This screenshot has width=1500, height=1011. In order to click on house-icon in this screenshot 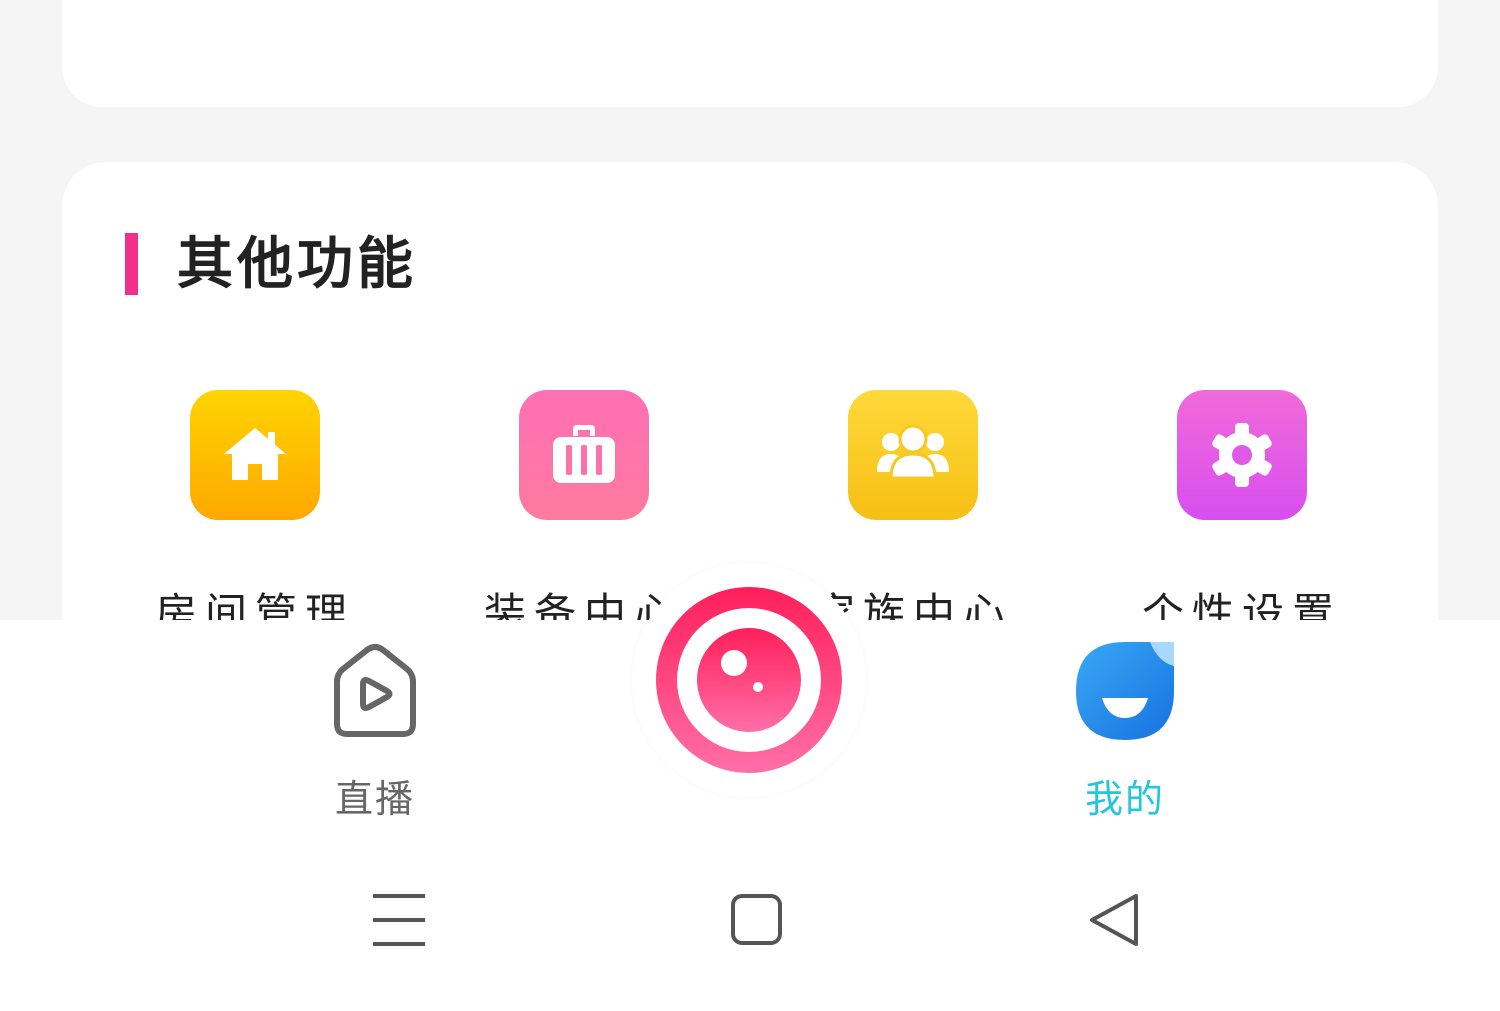, I will do `click(255, 455)`.